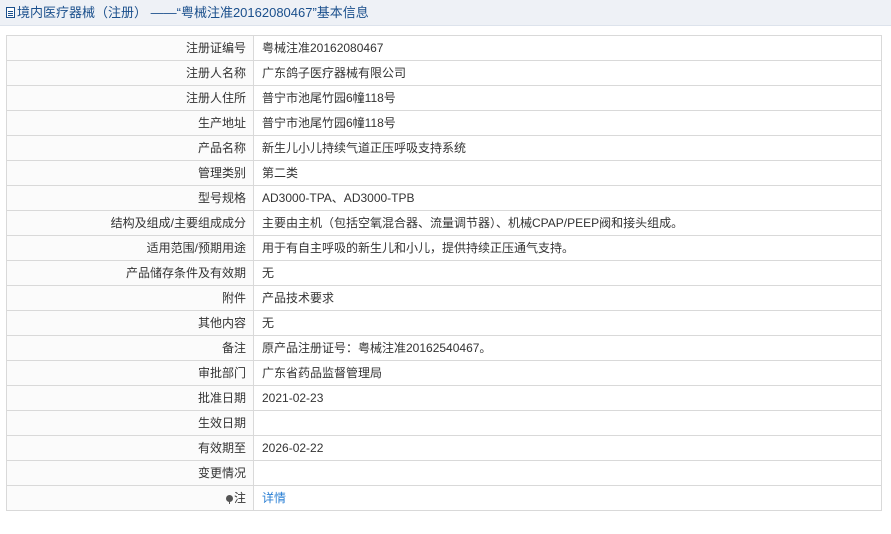 The height and width of the screenshot is (534, 891). Describe the element at coordinates (567, 498) in the screenshot. I see `note-value: 详情` at that location.